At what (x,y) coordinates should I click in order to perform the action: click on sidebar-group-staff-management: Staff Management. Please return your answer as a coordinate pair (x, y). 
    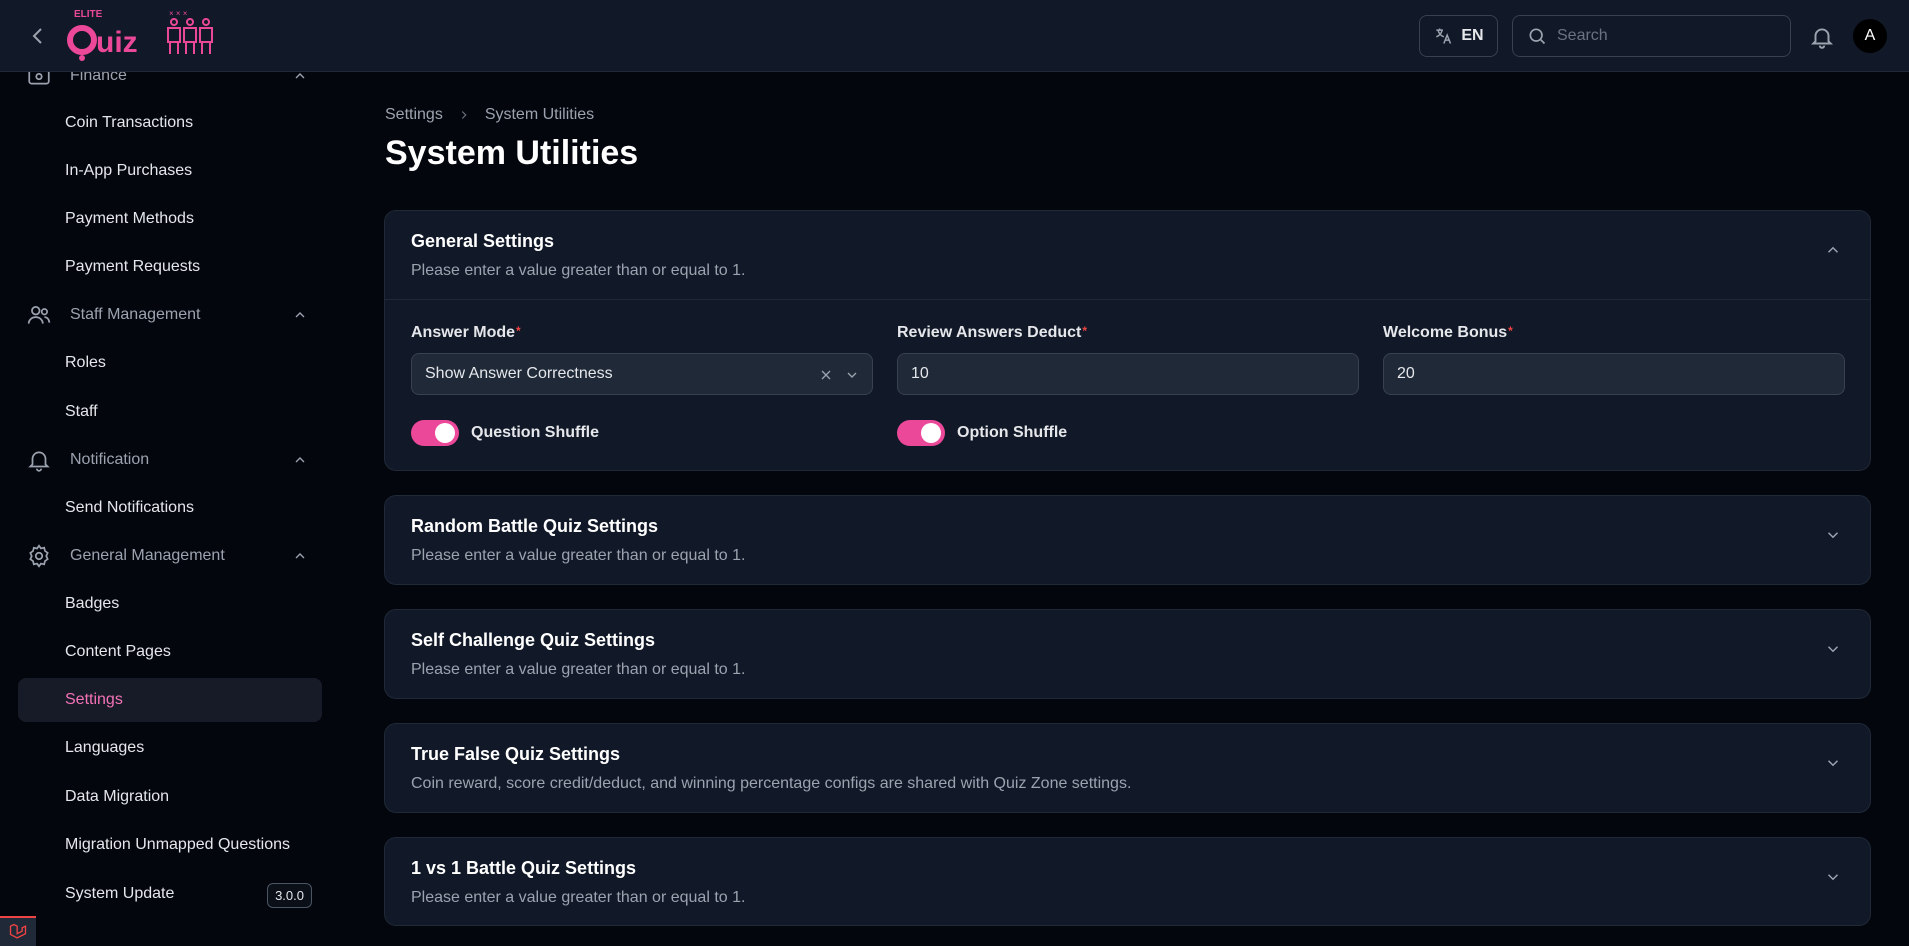
    Looking at the image, I should click on (170, 315).